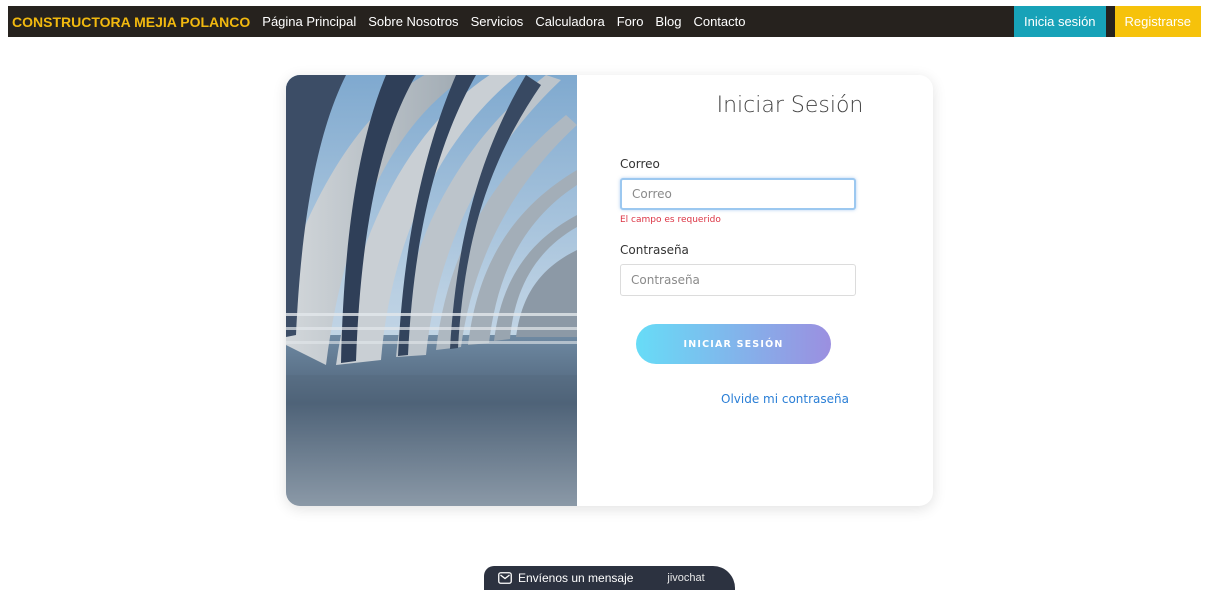 This screenshot has width=1209, height=590. Describe the element at coordinates (576, 578) in the screenshot. I see `chat-label: Envíenos un mensaje` at that location.